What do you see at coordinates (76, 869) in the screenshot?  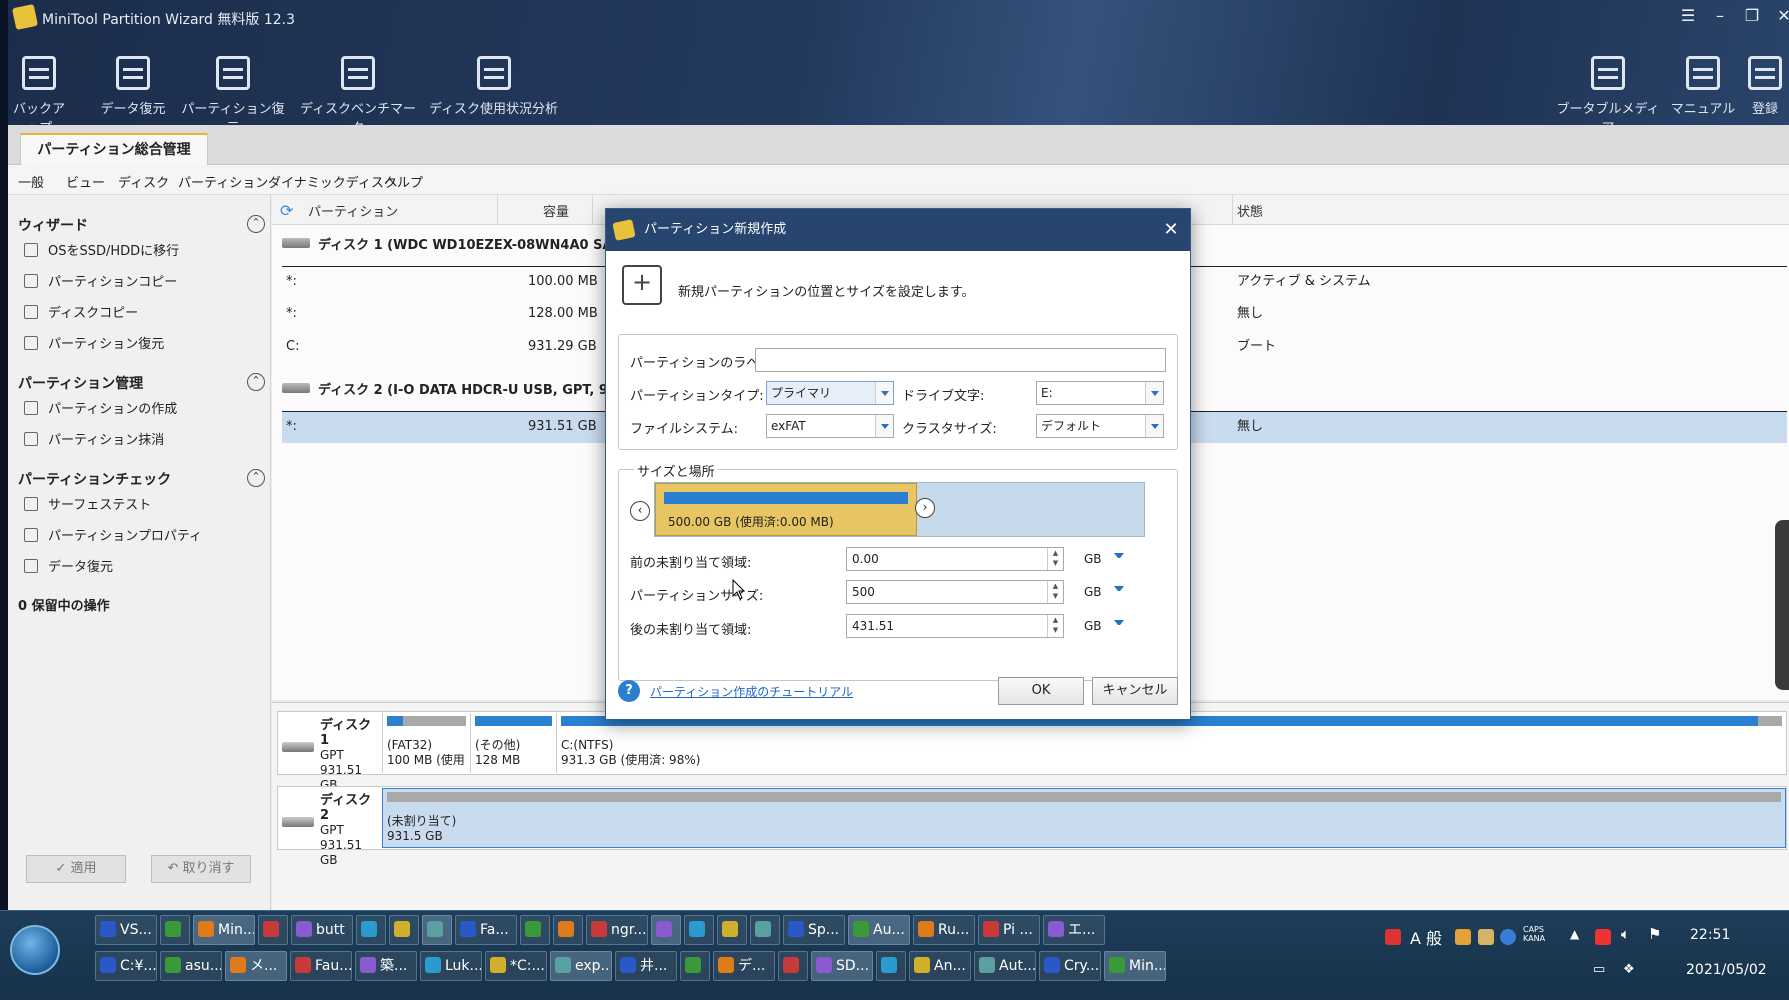 I see `apply-button: ✓ 適用` at bounding box center [76, 869].